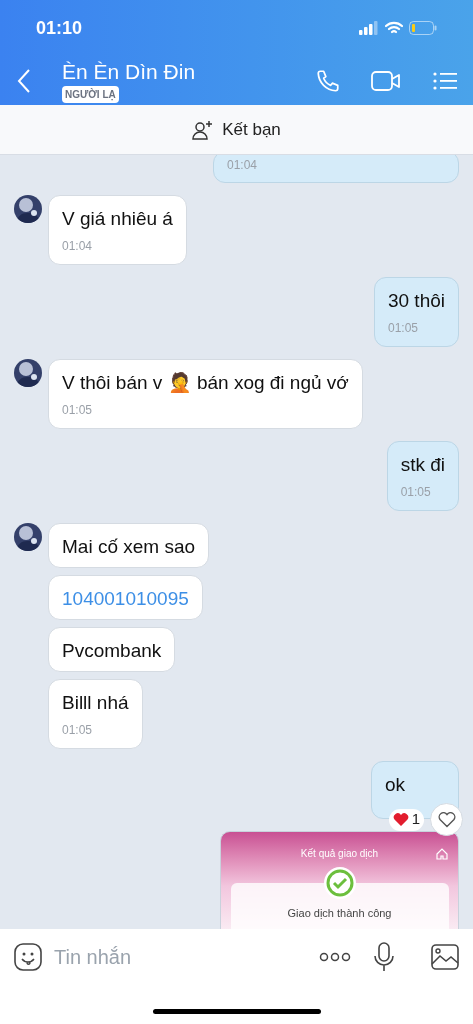 Image resolution: width=473 pixels, height=1024 pixels. Describe the element at coordinates (328, 80) in the screenshot. I see `phone-icon` at that location.